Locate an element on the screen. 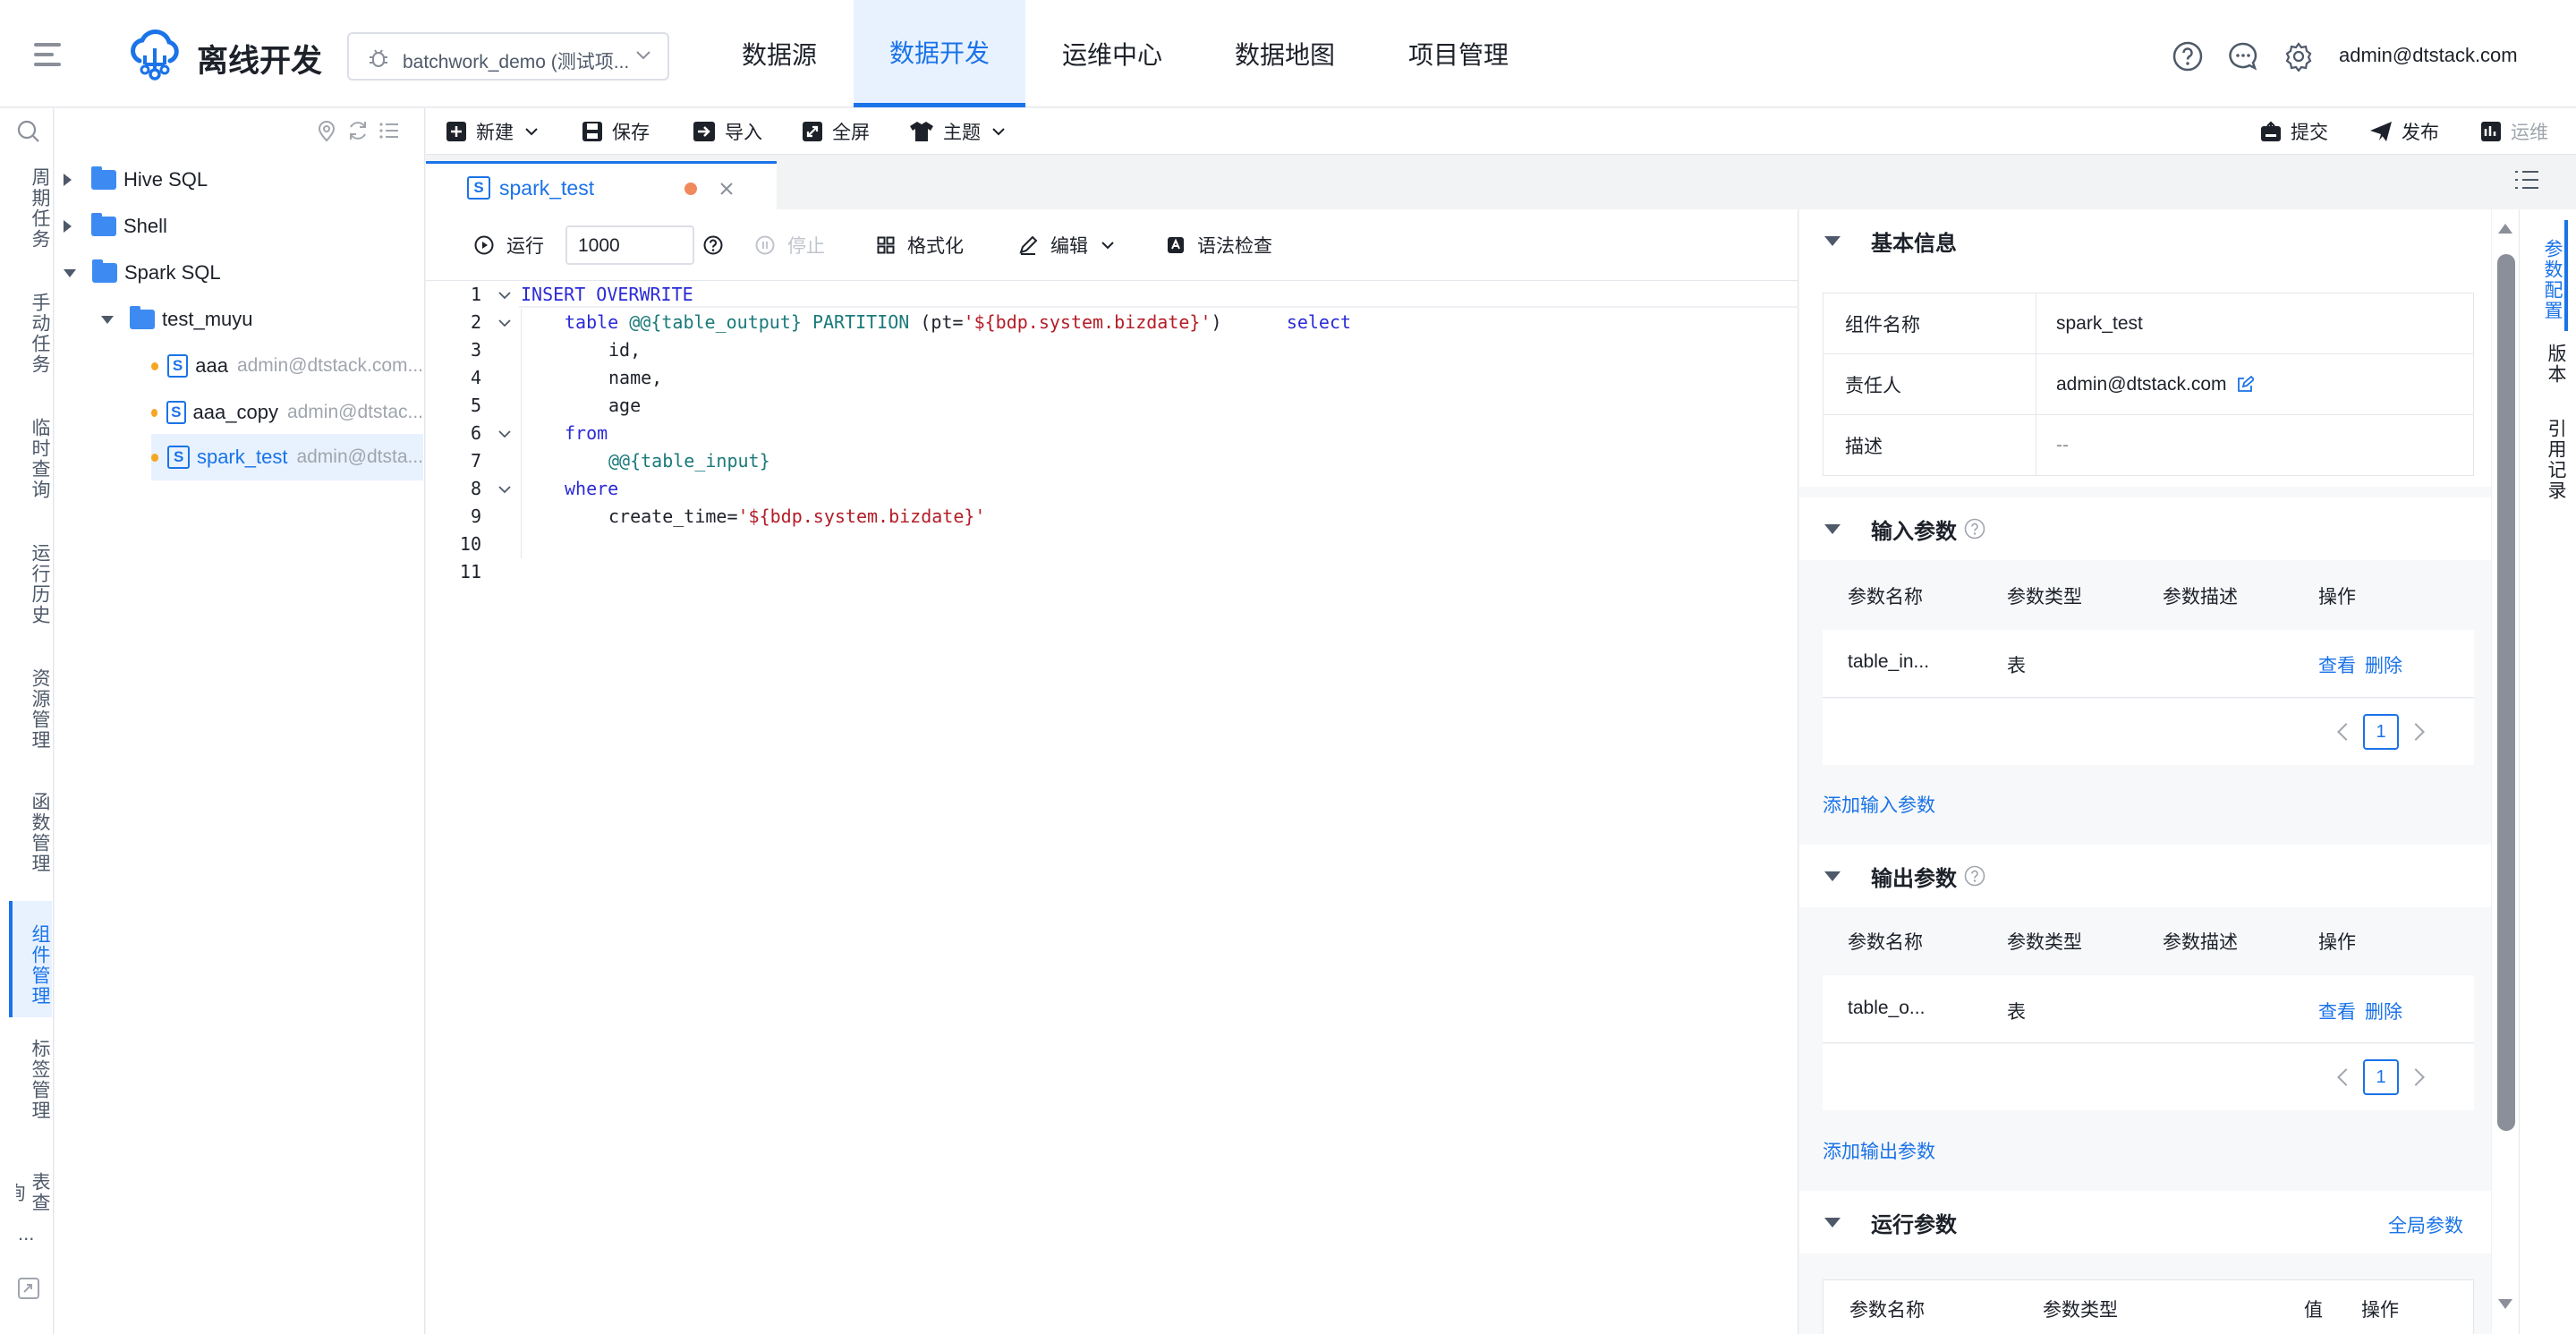  scroll-thumb is located at coordinates (2506, 692).